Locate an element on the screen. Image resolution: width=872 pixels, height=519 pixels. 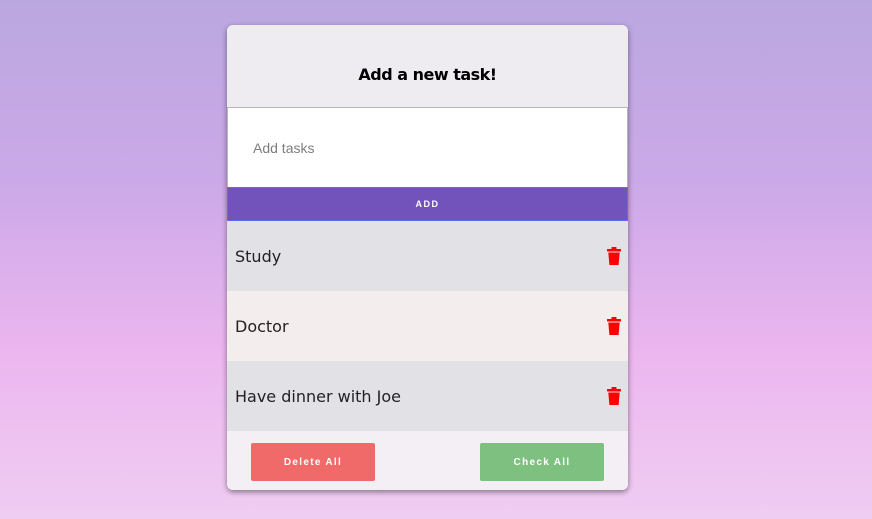
task-item: Study is located at coordinates (427, 256).